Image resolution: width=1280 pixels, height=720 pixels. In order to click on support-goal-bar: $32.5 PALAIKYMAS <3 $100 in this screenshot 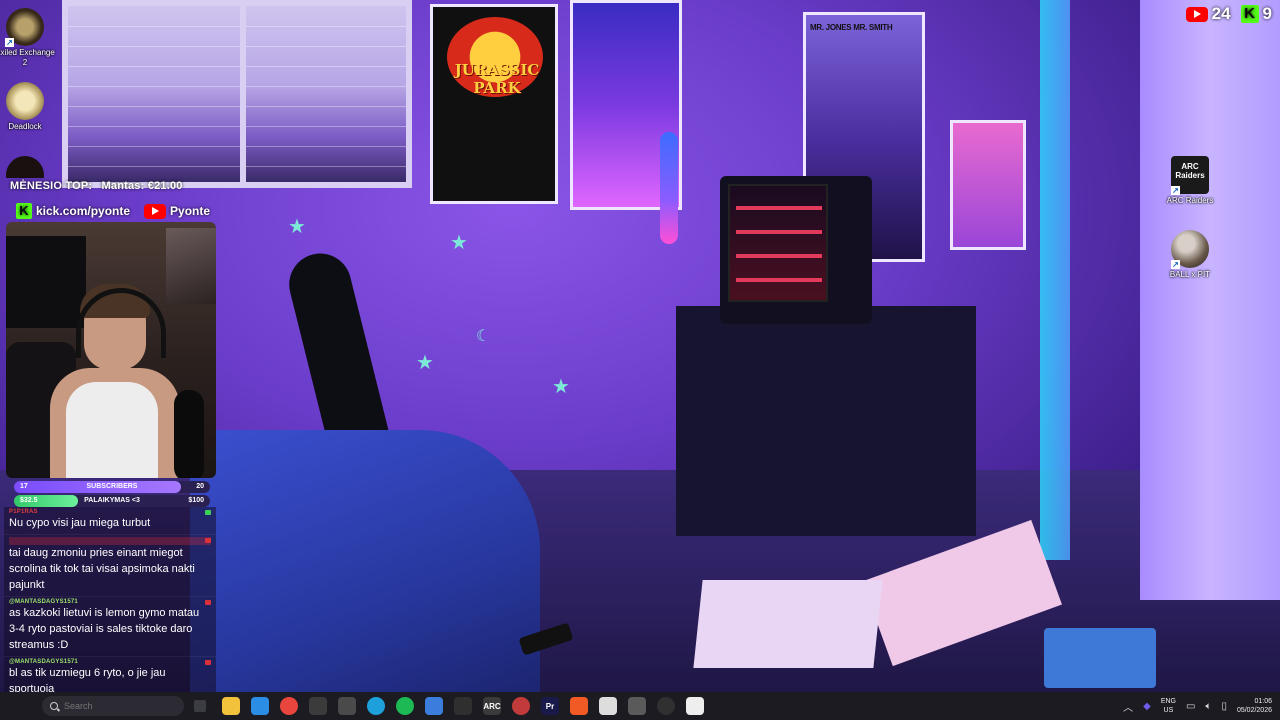, I will do `click(112, 501)`.